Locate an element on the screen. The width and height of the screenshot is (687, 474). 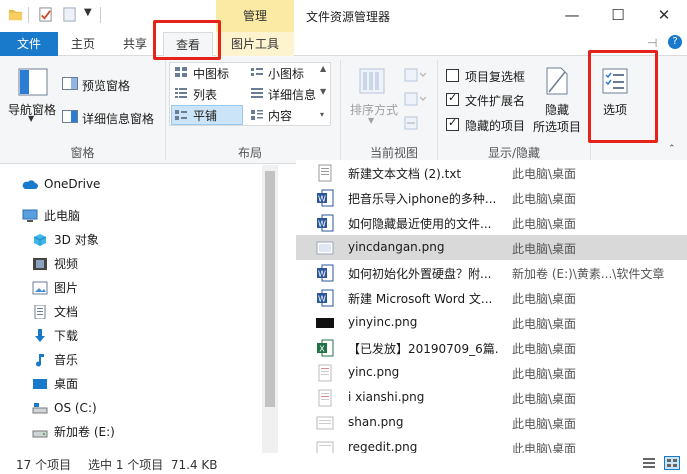
file-row: W 如何隐藏最近使用的文件... 此电脑\桌面 is located at coordinates (491, 222).